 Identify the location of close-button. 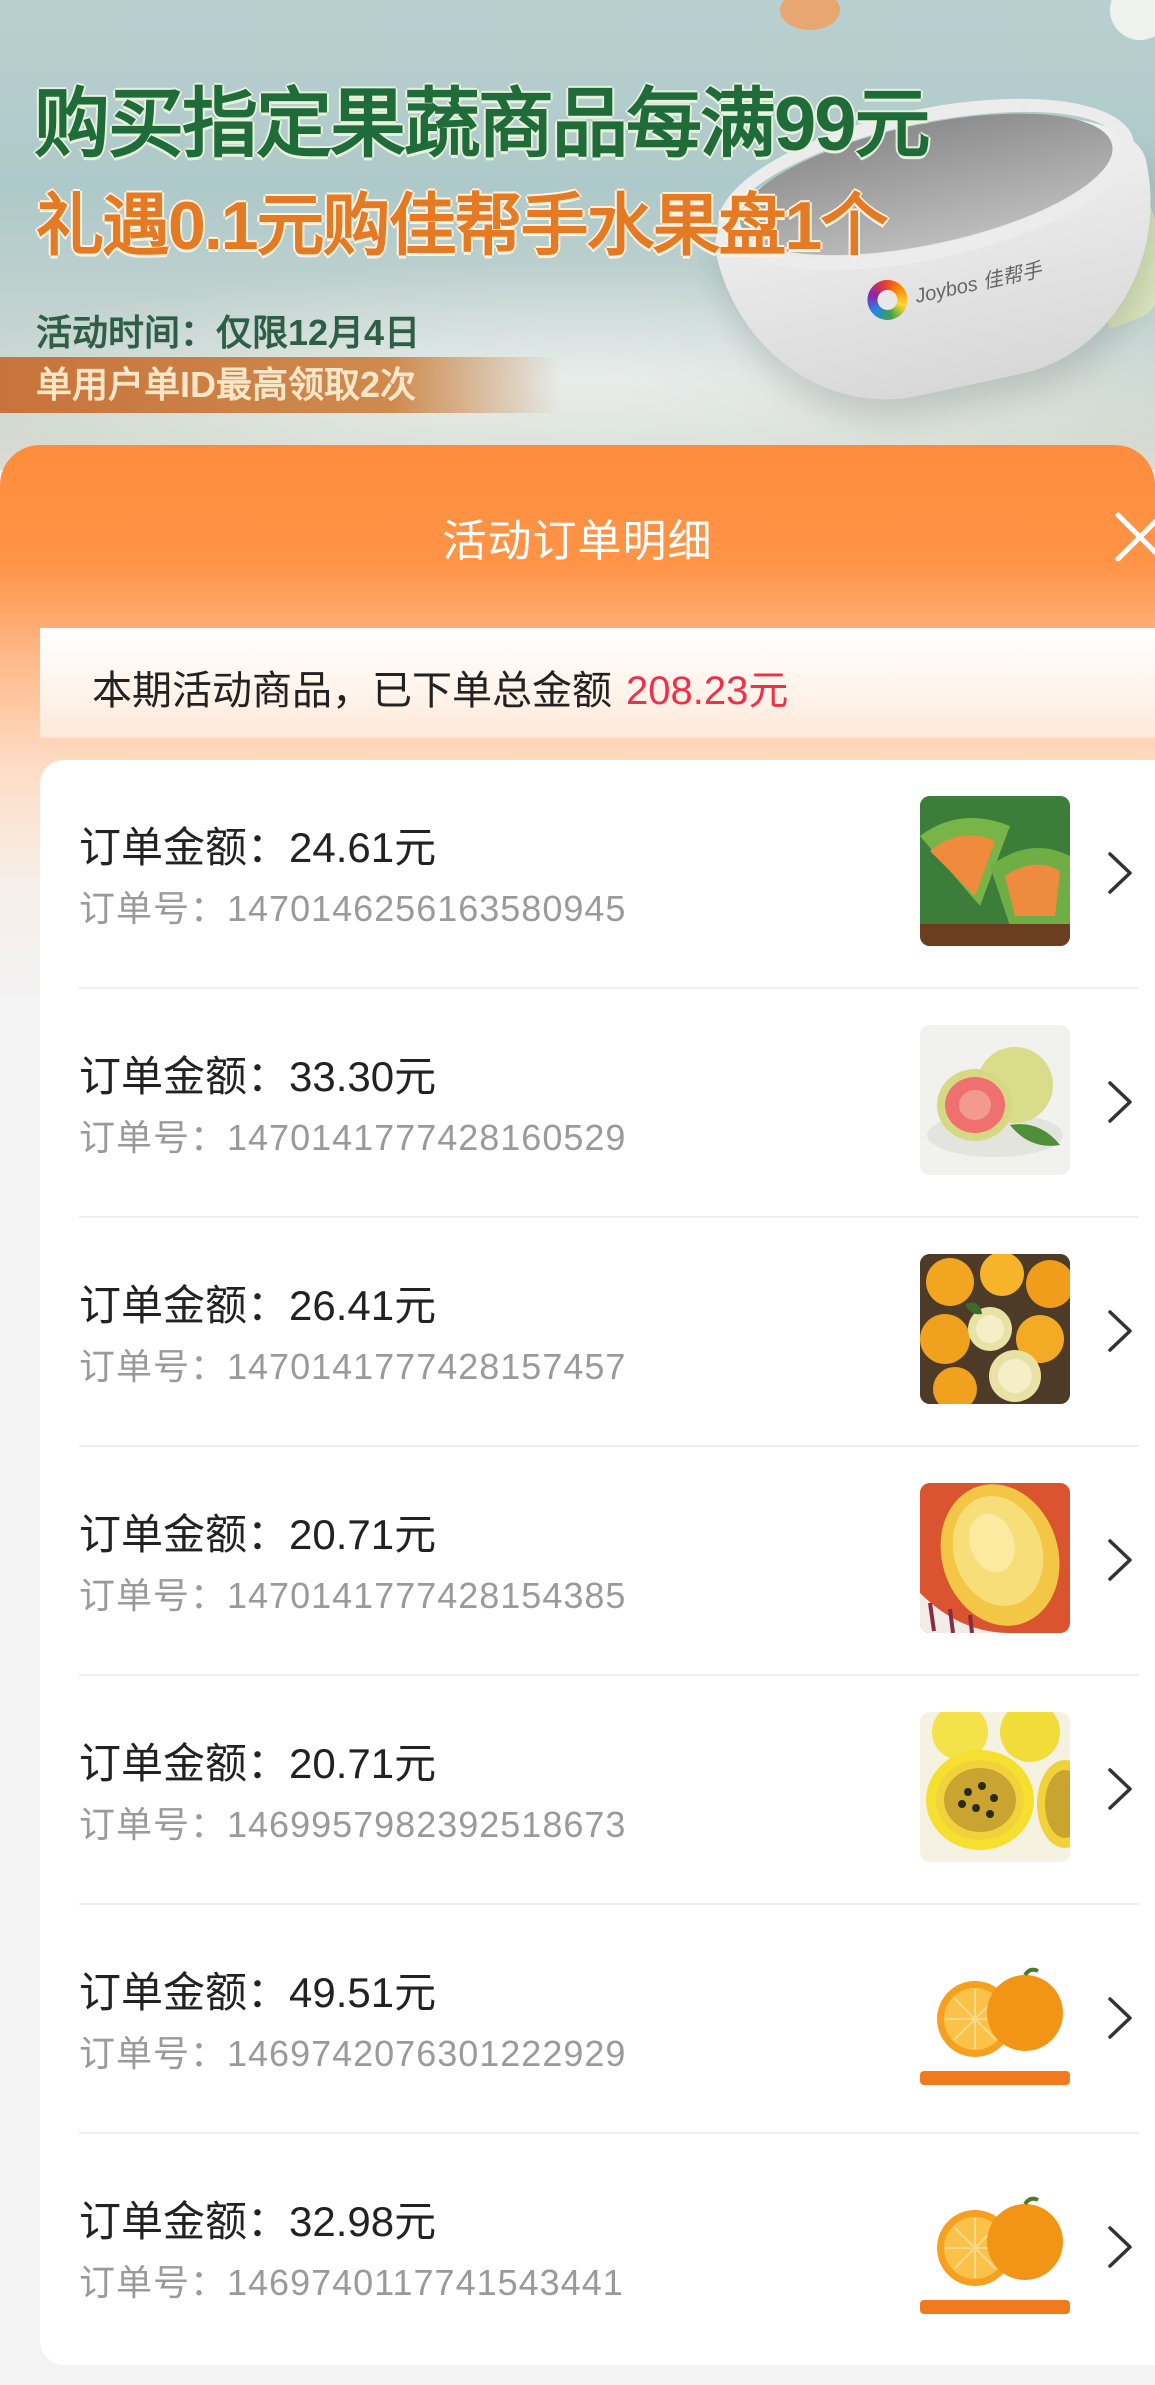
(1132, 537).